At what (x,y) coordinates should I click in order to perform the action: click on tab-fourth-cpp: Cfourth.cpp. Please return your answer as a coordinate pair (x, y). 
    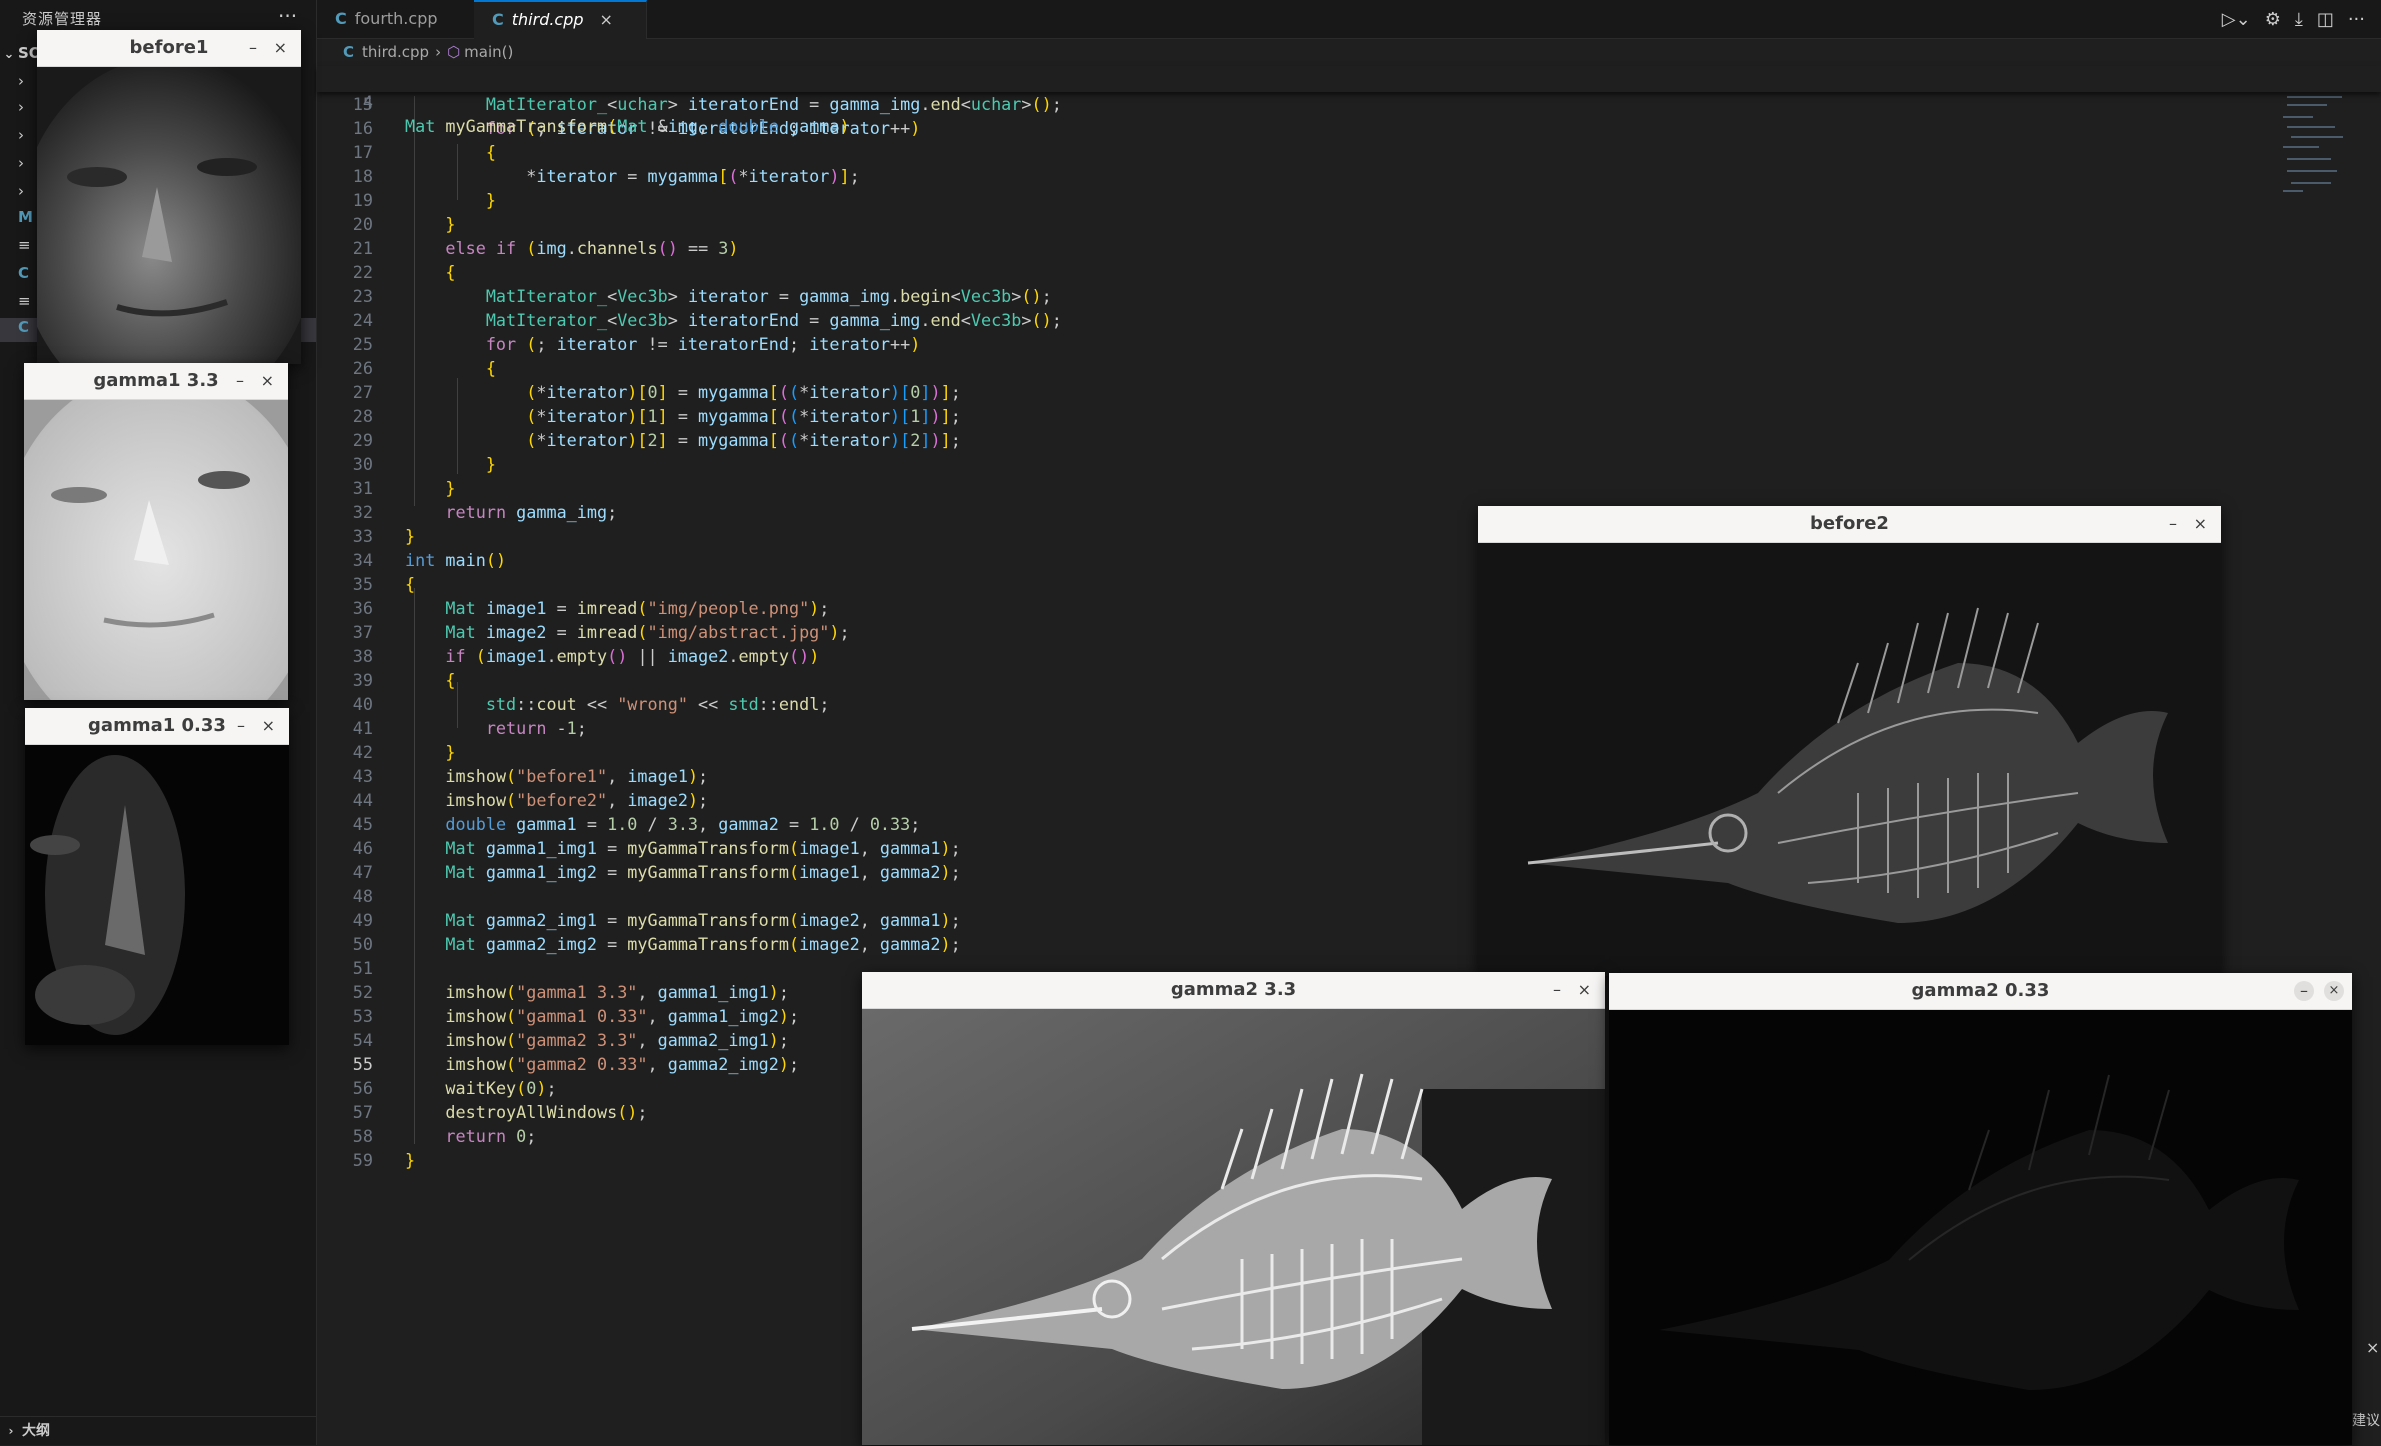
    Looking at the image, I should click on (402, 19).